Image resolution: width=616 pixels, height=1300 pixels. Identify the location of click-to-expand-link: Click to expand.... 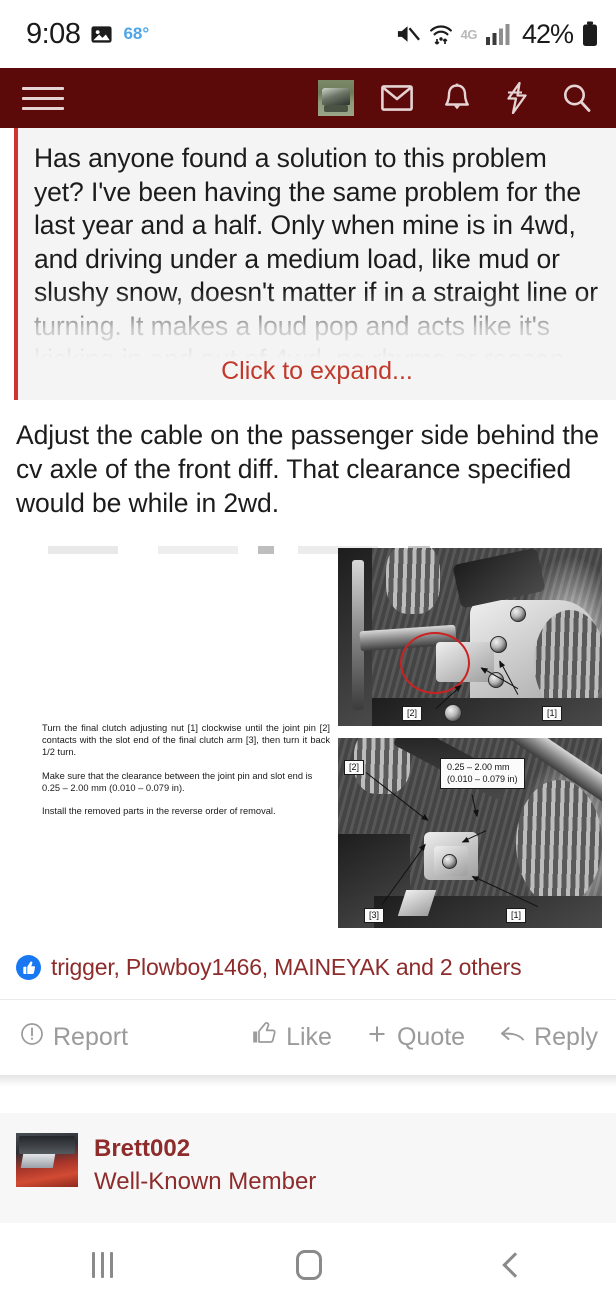
(317, 371).